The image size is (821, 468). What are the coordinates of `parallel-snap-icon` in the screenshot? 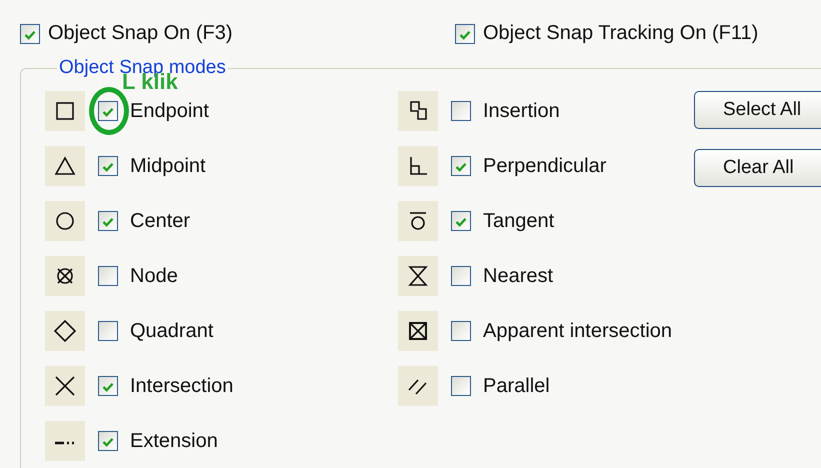 It's located at (418, 386).